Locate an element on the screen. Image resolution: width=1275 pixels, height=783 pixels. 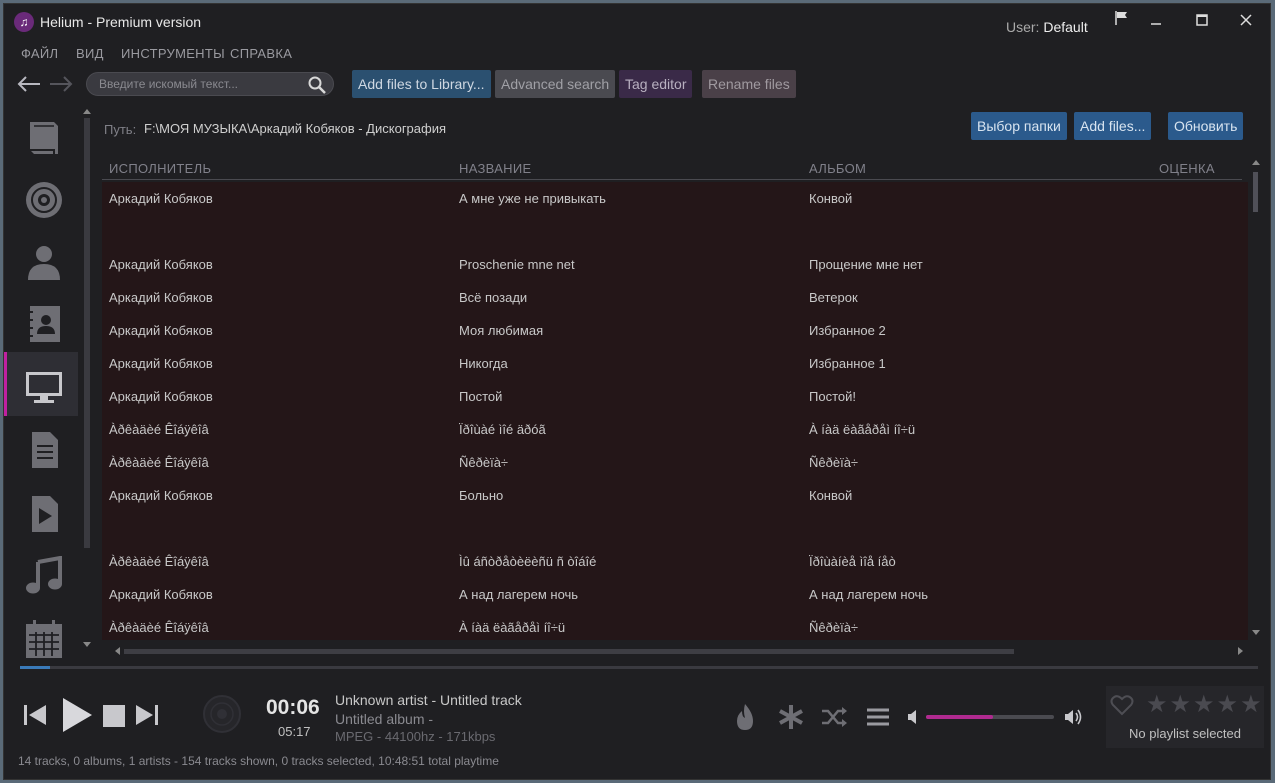
sidebar-item-artists is located at coordinates (41, 260).